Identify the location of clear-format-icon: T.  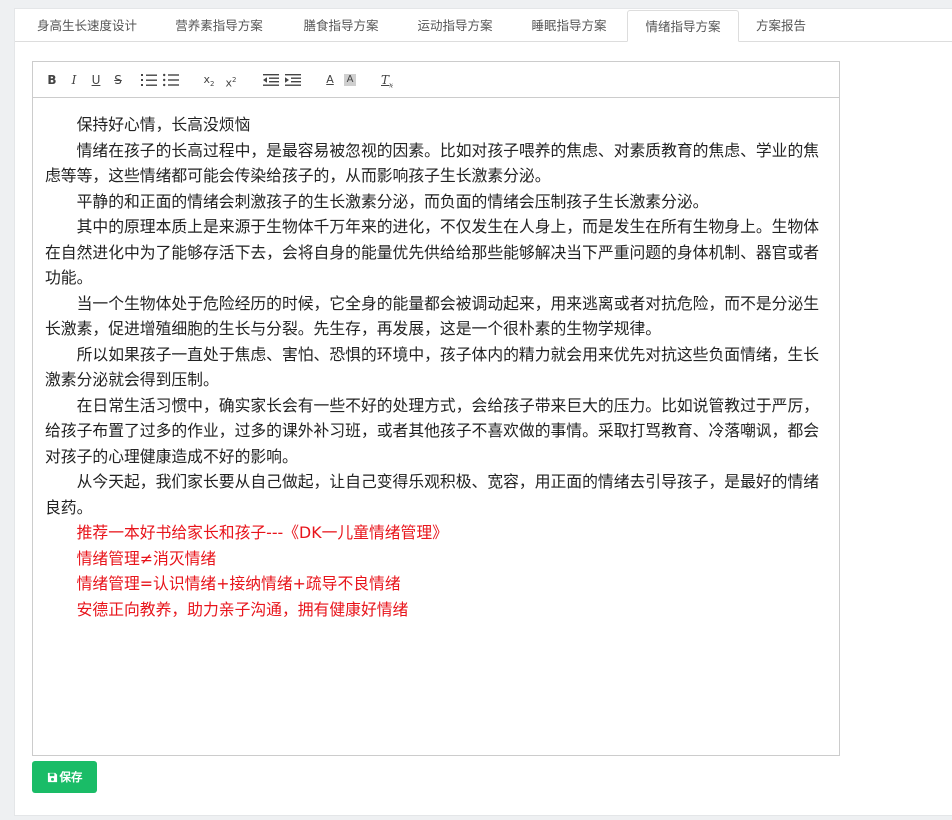
(385, 80).